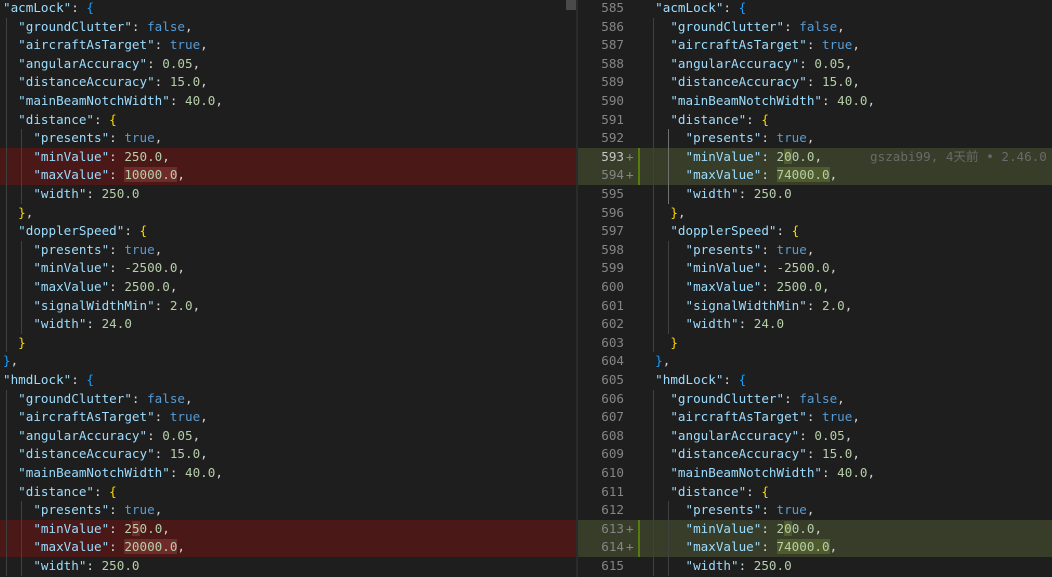 This screenshot has width=1052, height=577. What do you see at coordinates (815, 82) in the screenshot?
I see `code-line: 589 "distanceAccuracy": 15.0,` at bounding box center [815, 82].